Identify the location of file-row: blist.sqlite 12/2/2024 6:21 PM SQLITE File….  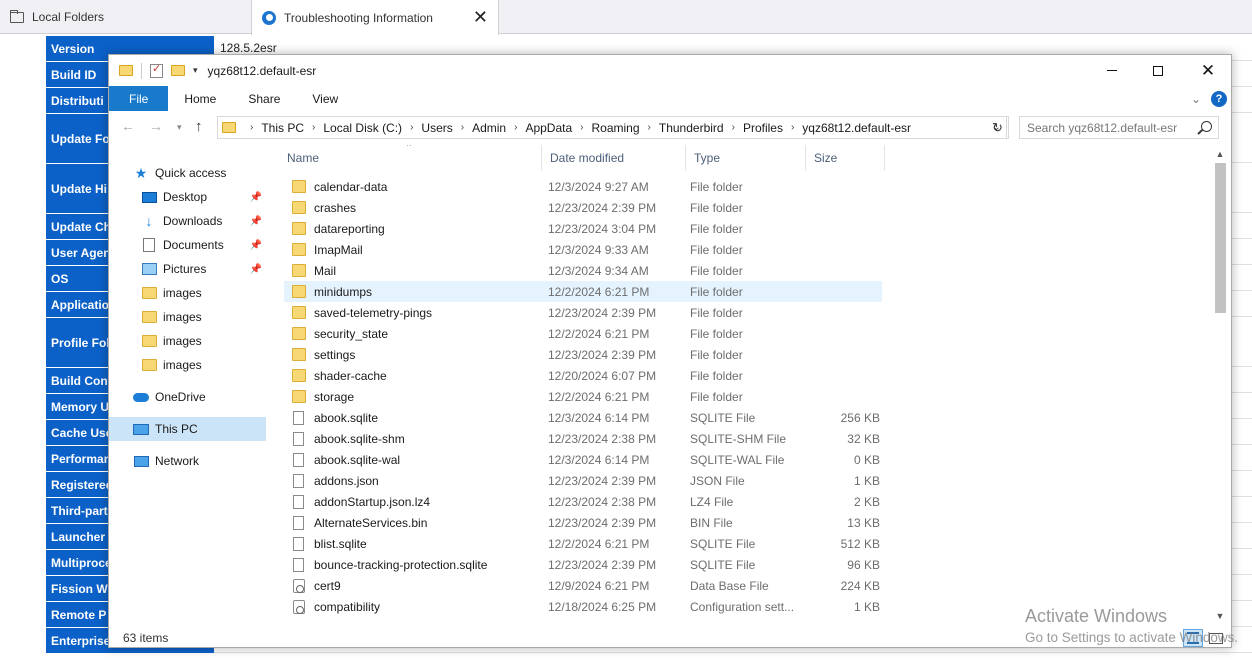
(583, 543).